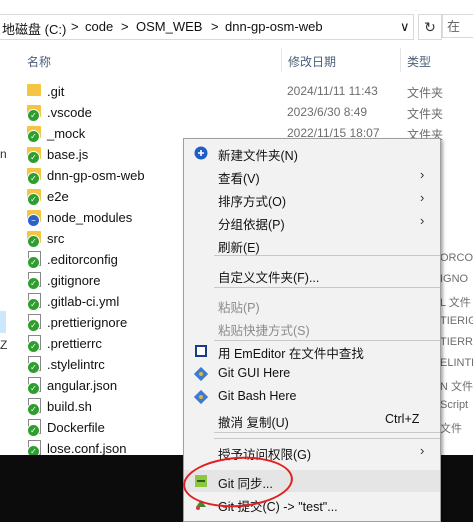 The height and width of the screenshot is (522, 473). What do you see at coordinates (264, 331) in the screenshot?
I see `menu-item-label: 粘贴快捷方式(S)` at bounding box center [264, 331].